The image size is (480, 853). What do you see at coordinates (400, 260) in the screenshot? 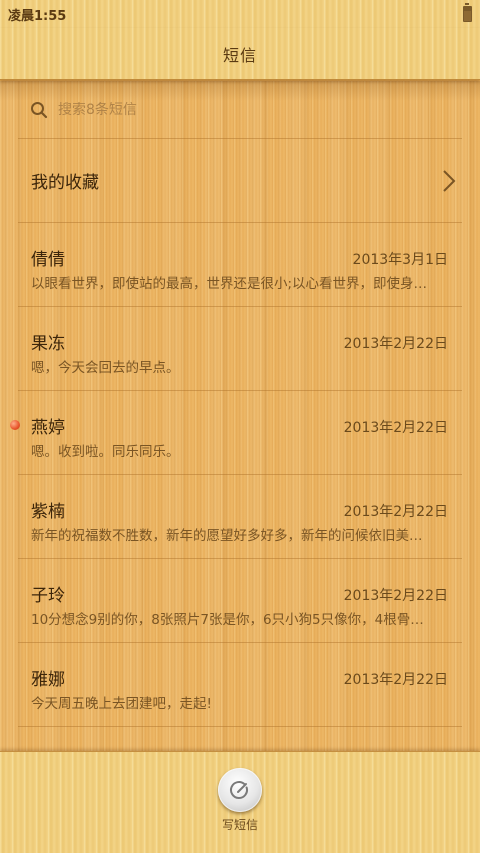
I see `message-date: 2013年3月1日` at bounding box center [400, 260].